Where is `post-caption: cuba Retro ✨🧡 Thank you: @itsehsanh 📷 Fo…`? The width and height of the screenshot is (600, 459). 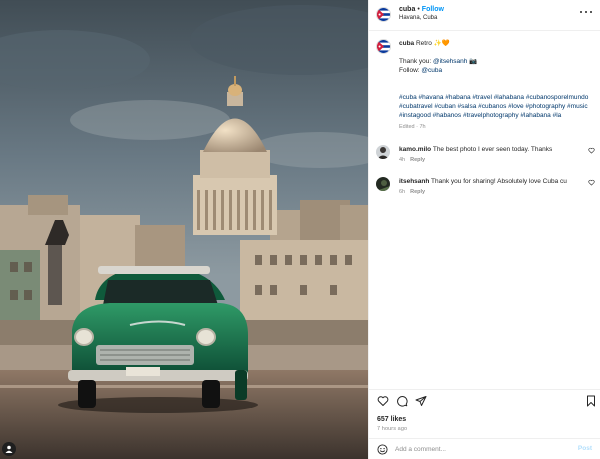 post-caption: cuba Retro ✨🧡 Thank you: @itsehsanh 📷 Fo… is located at coordinates (484, 81).